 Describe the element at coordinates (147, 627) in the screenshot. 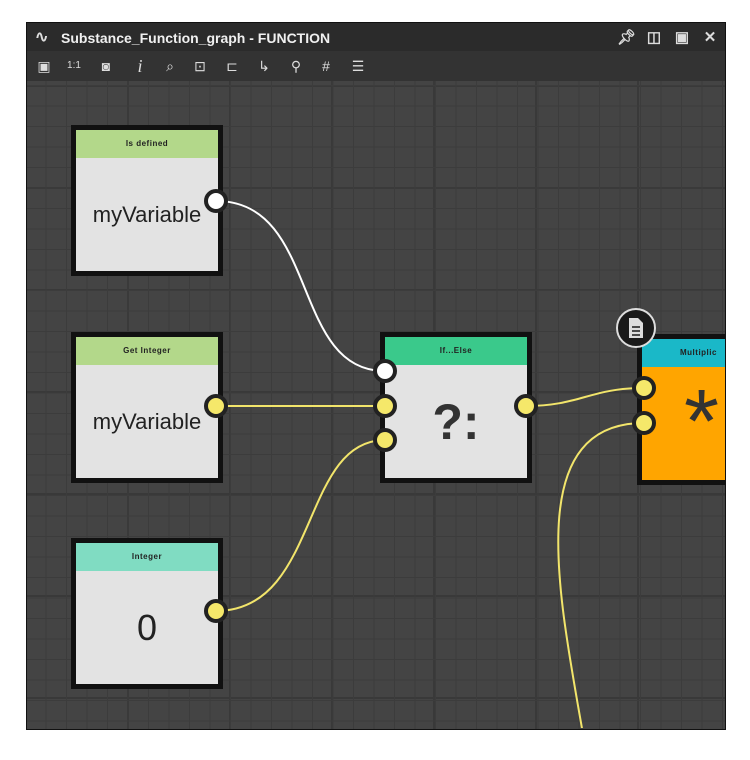

I see `node-body: 0` at that location.